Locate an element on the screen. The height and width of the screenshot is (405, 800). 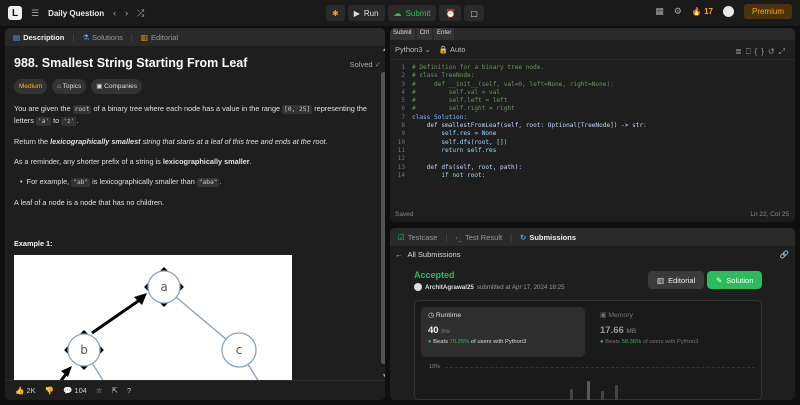
chevron-down-icon: ⌄ is located at coordinates (427, 49).